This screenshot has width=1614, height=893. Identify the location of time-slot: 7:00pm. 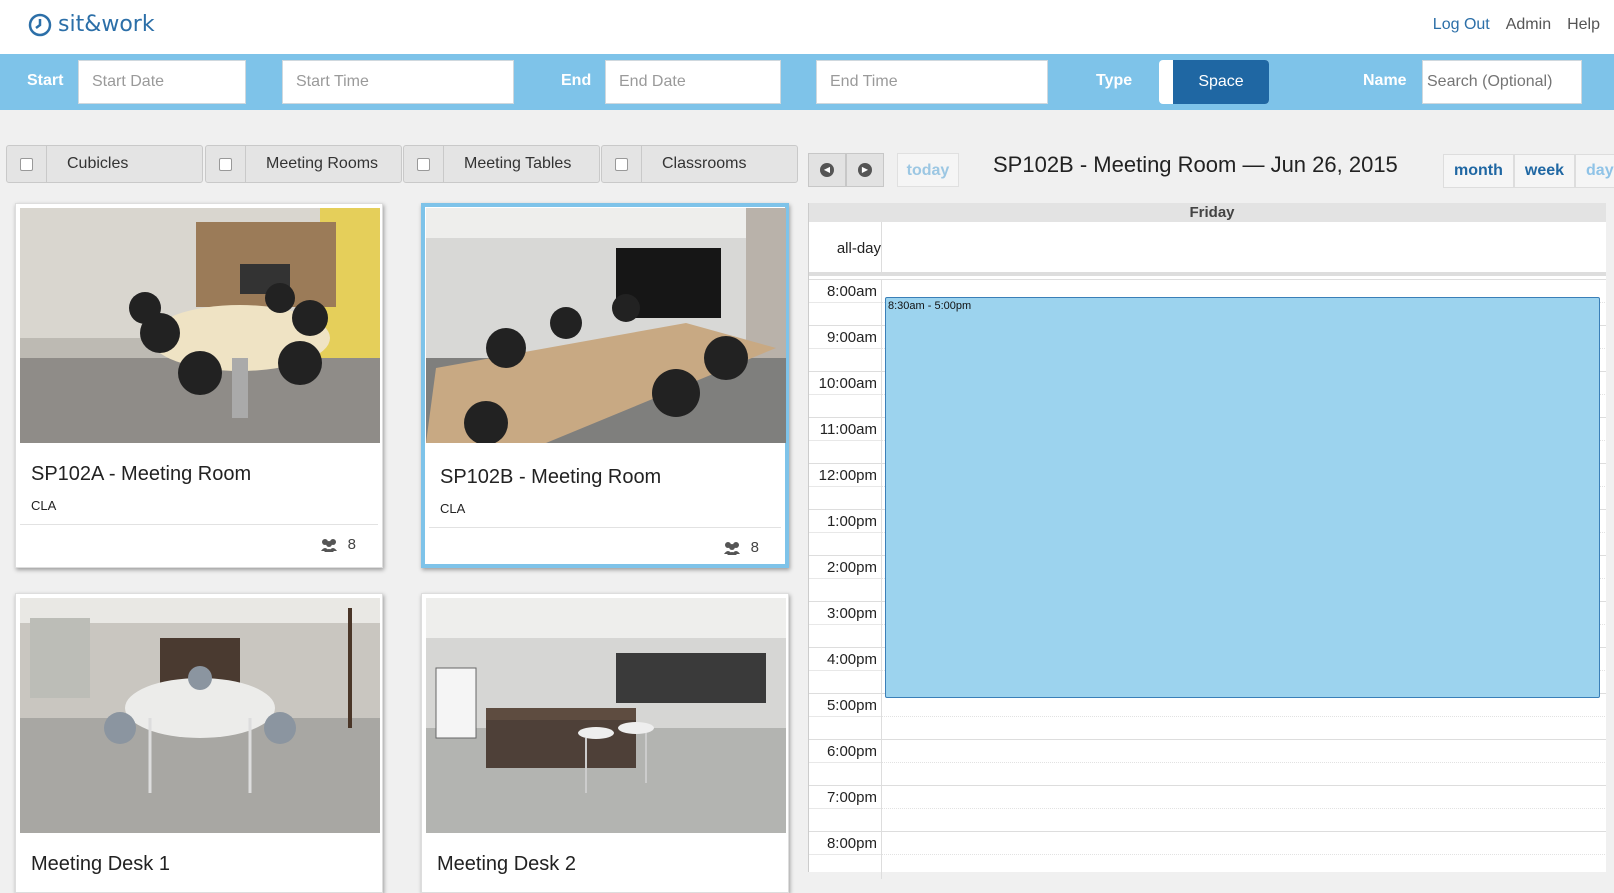
(1211, 808).